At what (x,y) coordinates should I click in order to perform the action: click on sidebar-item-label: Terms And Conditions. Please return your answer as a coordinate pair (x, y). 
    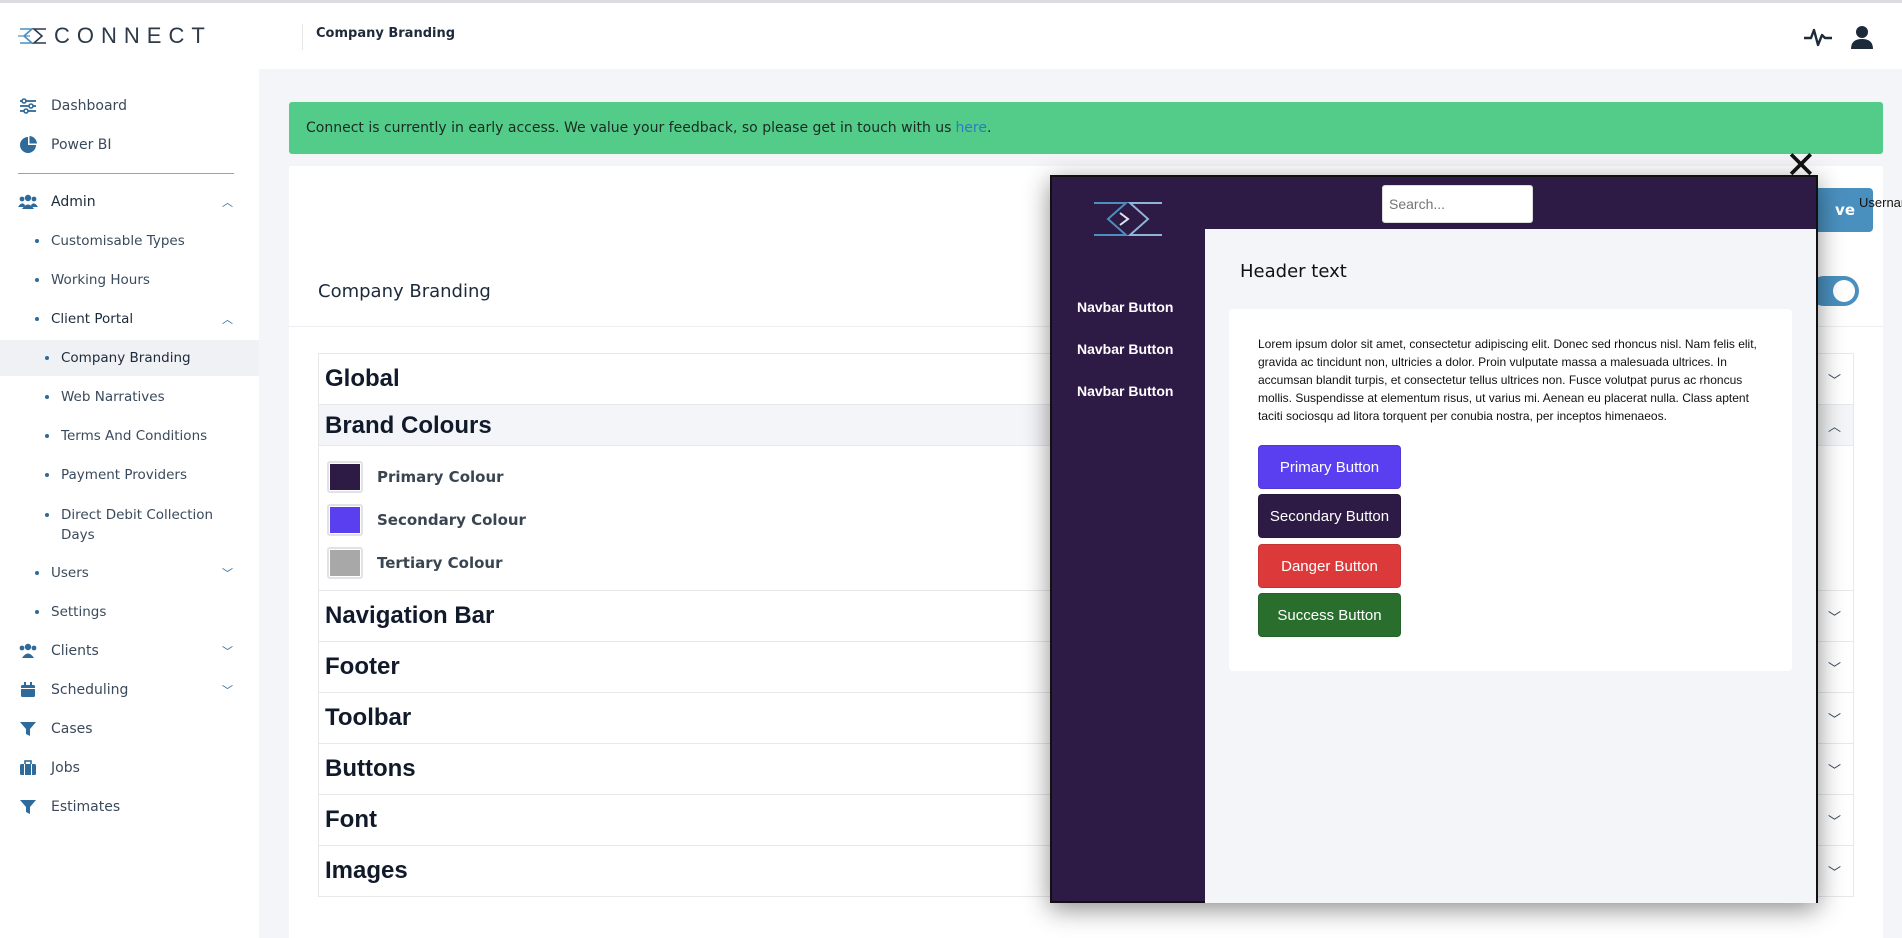
    Looking at the image, I should click on (134, 436).